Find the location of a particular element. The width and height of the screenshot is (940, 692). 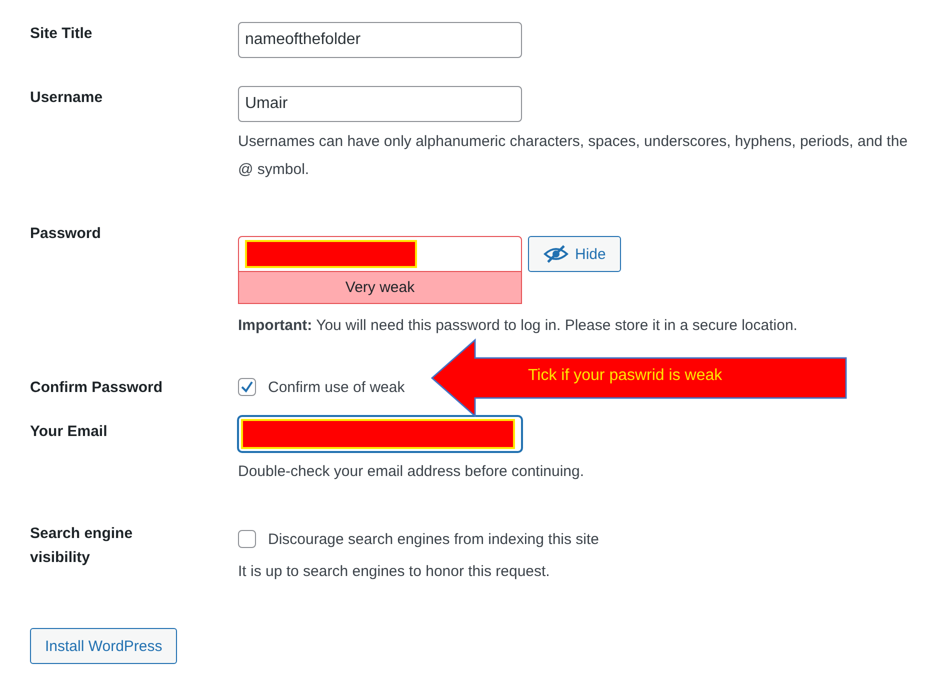

hide-button: Hide is located at coordinates (574, 254).